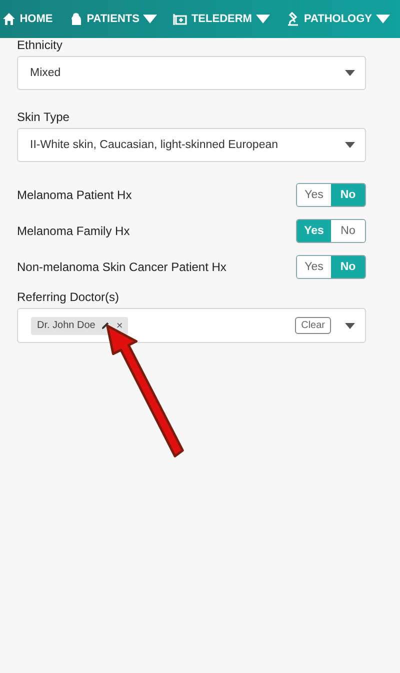  What do you see at coordinates (75, 19) in the screenshot?
I see `person-icon` at bounding box center [75, 19].